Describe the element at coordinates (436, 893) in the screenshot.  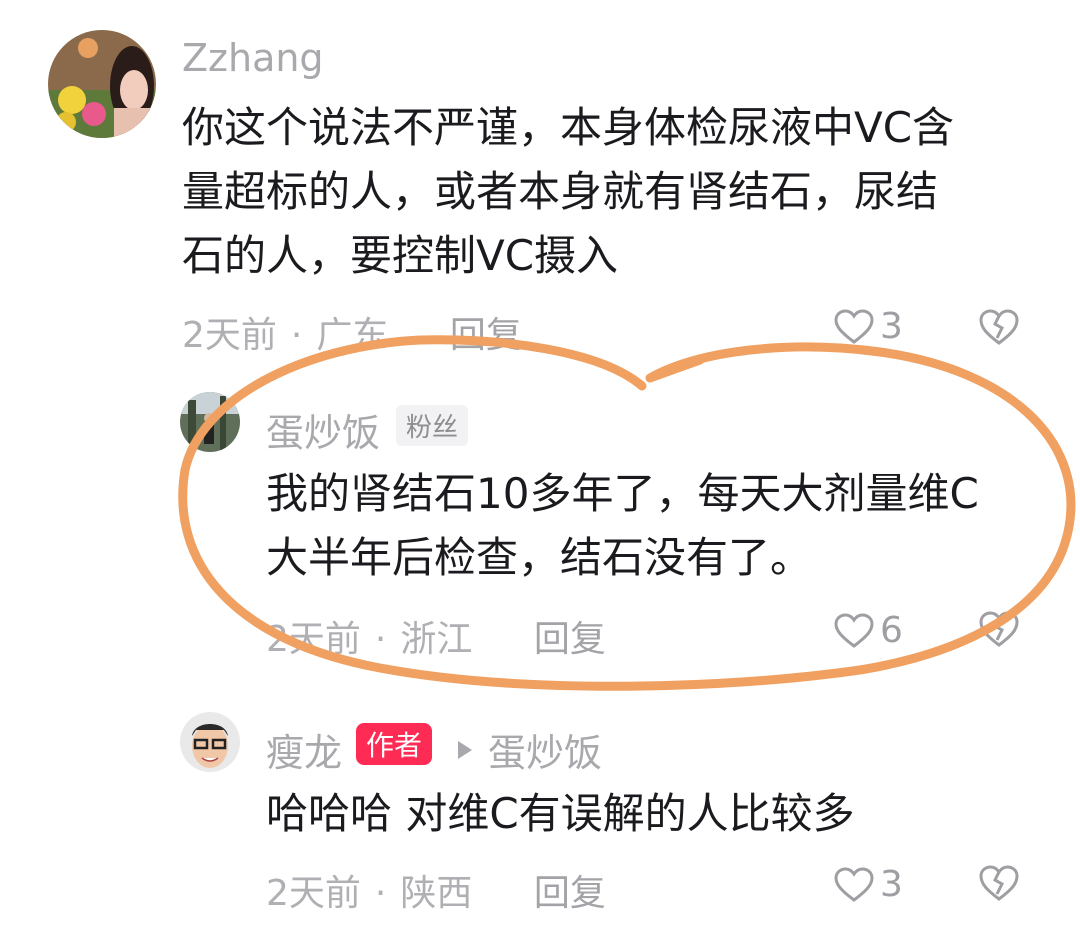
I see `location: 陕西` at that location.